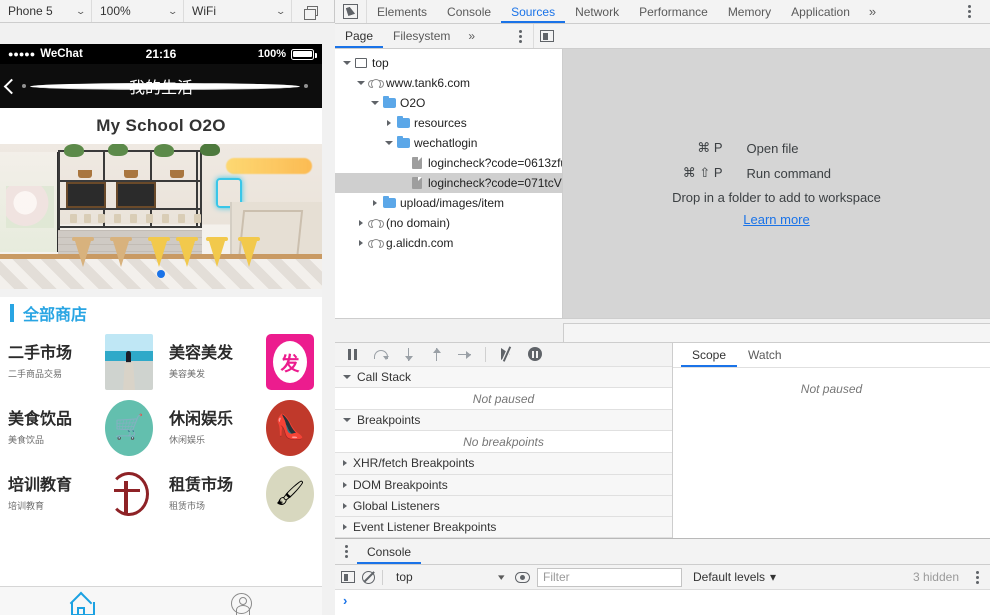 Image resolution: width=990 pixels, height=615 pixels. What do you see at coordinates (872, 11) in the screenshot?
I see `more-tabs-icon: »` at bounding box center [872, 11].